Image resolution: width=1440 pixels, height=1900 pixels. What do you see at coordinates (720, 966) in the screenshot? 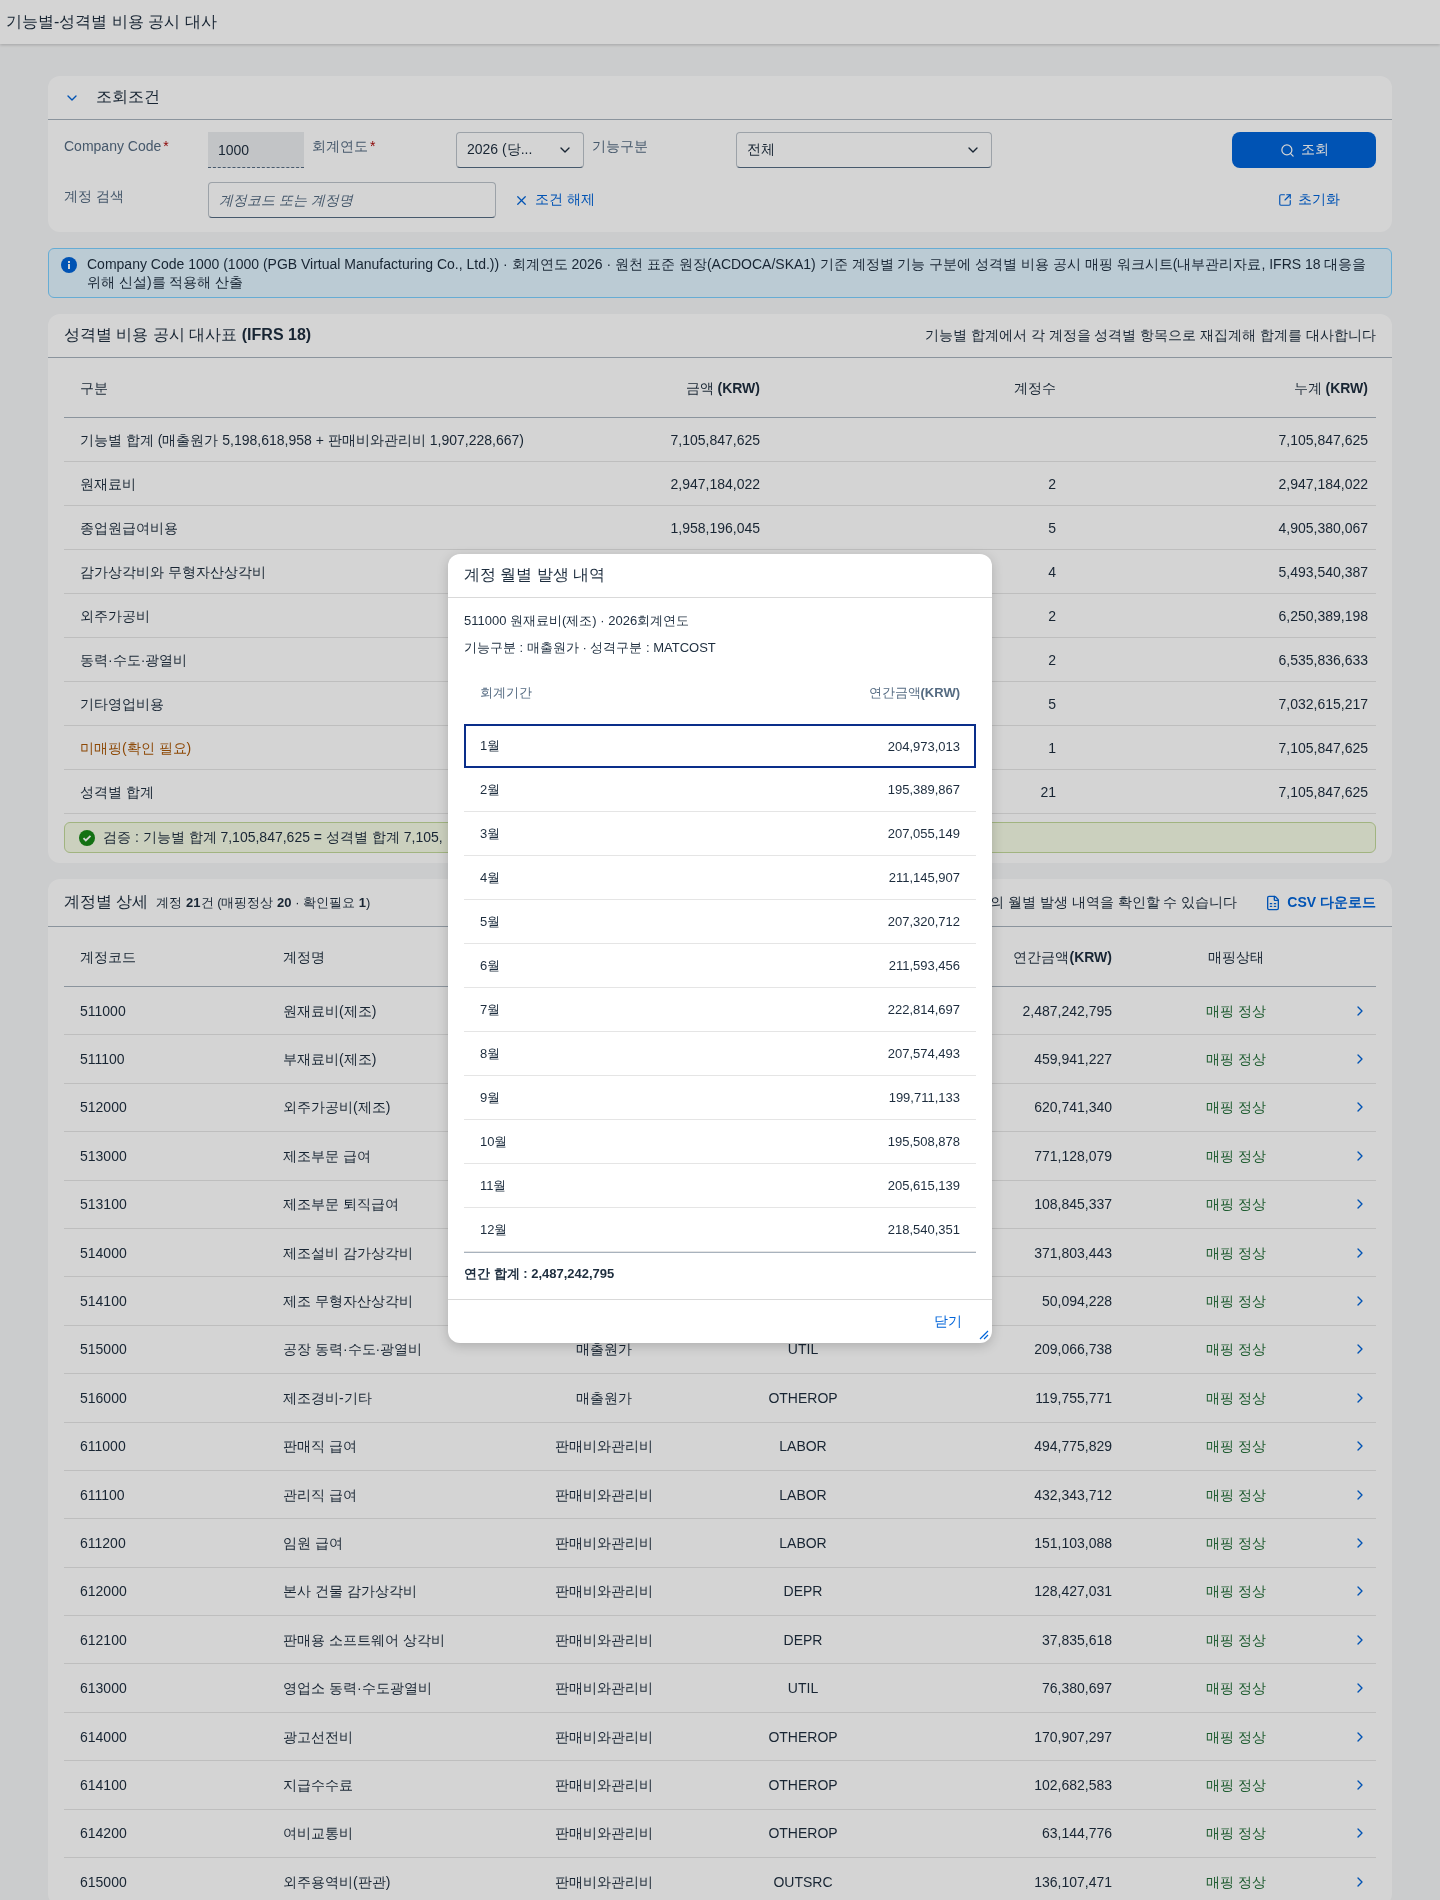
I see `month-row: 6월 211,593,456` at bounding box center [720, 966].